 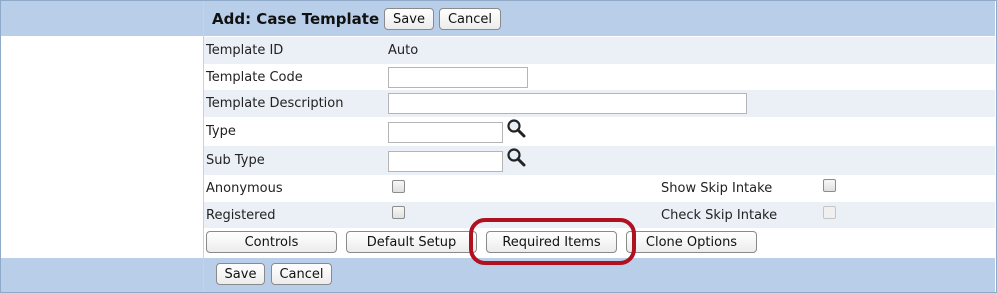 I want to click on column-divider, so click(x=203, y=146).